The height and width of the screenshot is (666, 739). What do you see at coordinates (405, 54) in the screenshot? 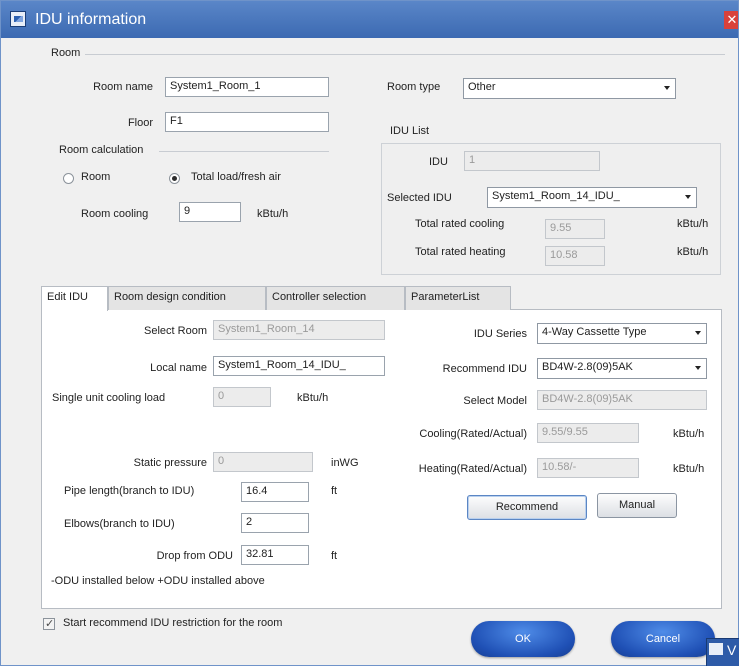
I see `room-group-divider` at bounding box center [405, 54].